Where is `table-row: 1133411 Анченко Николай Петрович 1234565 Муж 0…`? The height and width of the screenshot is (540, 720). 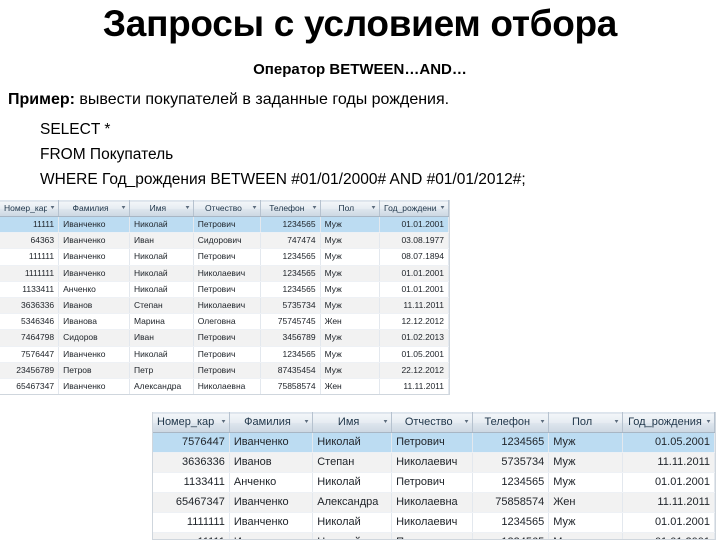
table-row: 1133411 Анченко Николай Петрович 1234565 Муж 0… is located at coordinates (224, 290).